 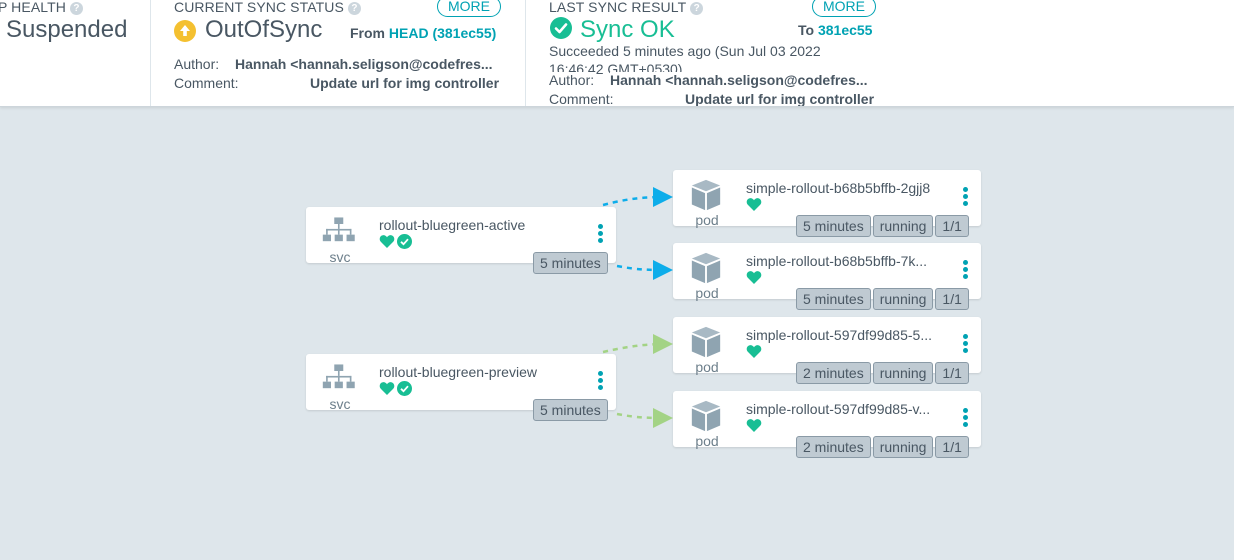 I want to click on service-node: svc rollout-bluegreen-active 5 minutes, so click(x=461, y=240).